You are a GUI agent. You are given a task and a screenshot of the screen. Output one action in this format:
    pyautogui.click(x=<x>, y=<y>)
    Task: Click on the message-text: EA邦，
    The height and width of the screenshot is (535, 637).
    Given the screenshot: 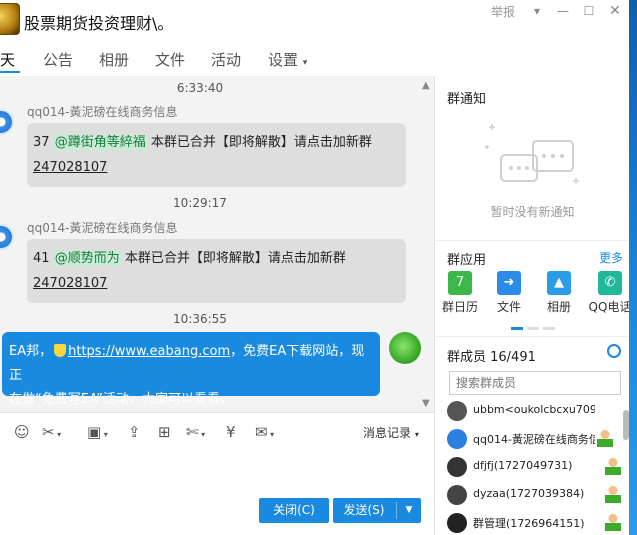 What is the action you would take?
    pyautogui.click(x=31, y=351)
    